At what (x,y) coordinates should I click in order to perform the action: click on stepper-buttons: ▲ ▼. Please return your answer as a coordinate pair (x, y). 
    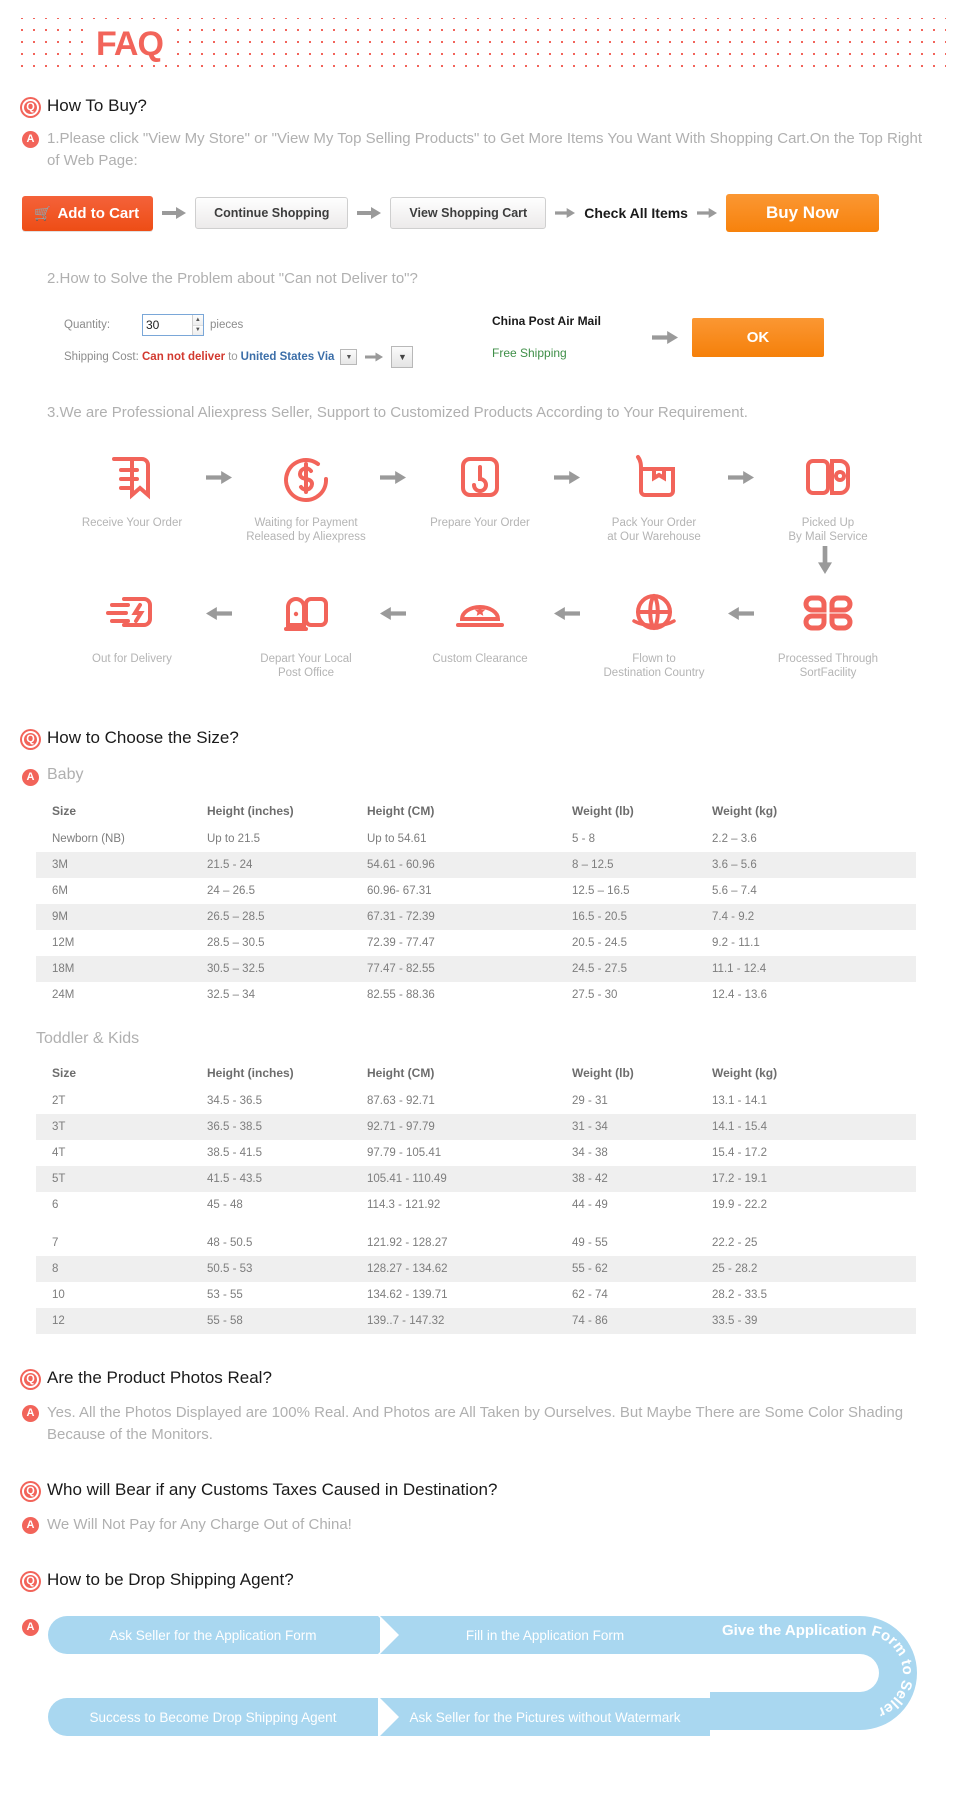
    Looking at the image, I should click on (197, 325).